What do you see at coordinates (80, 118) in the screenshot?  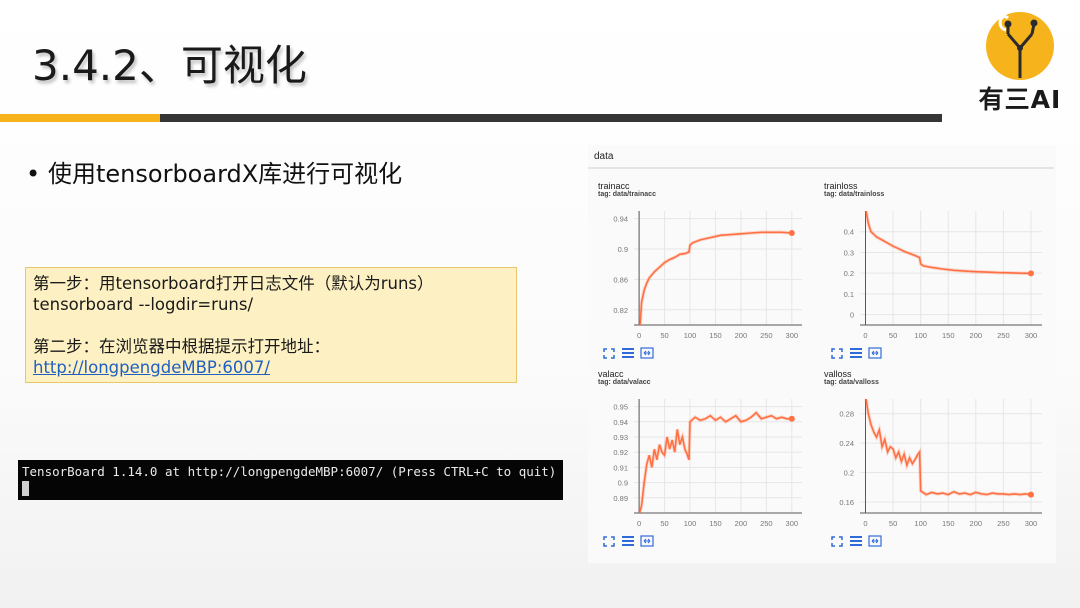 I see `title-underline-accent` at bounding box center [80, 118].